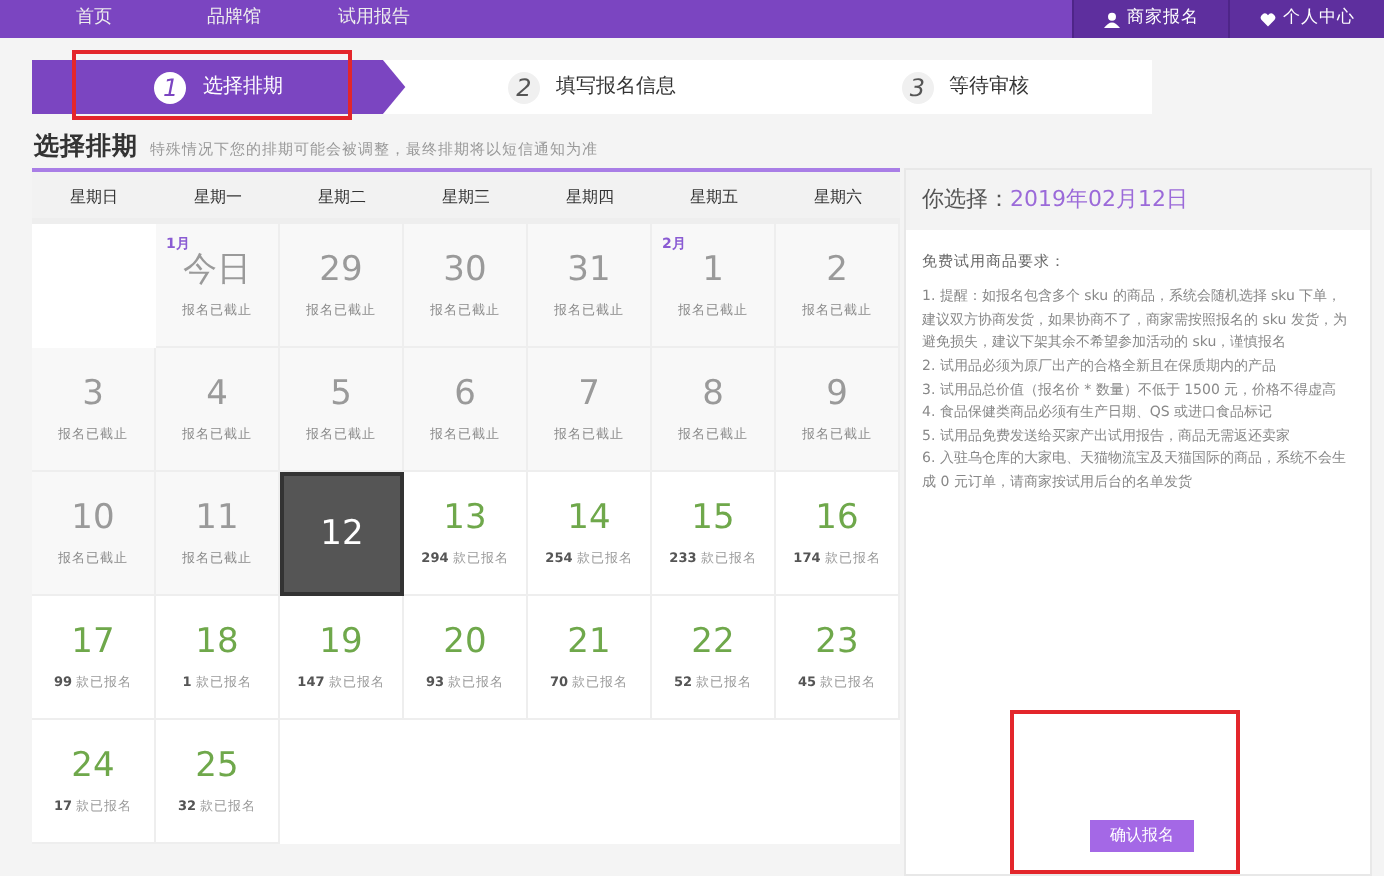 Image resolution: width=1384 pixels, height=876 pixels. Describe the element at coordinates (838, 198) in the screenshot. I see `weekday-header: 星期六` at that location.